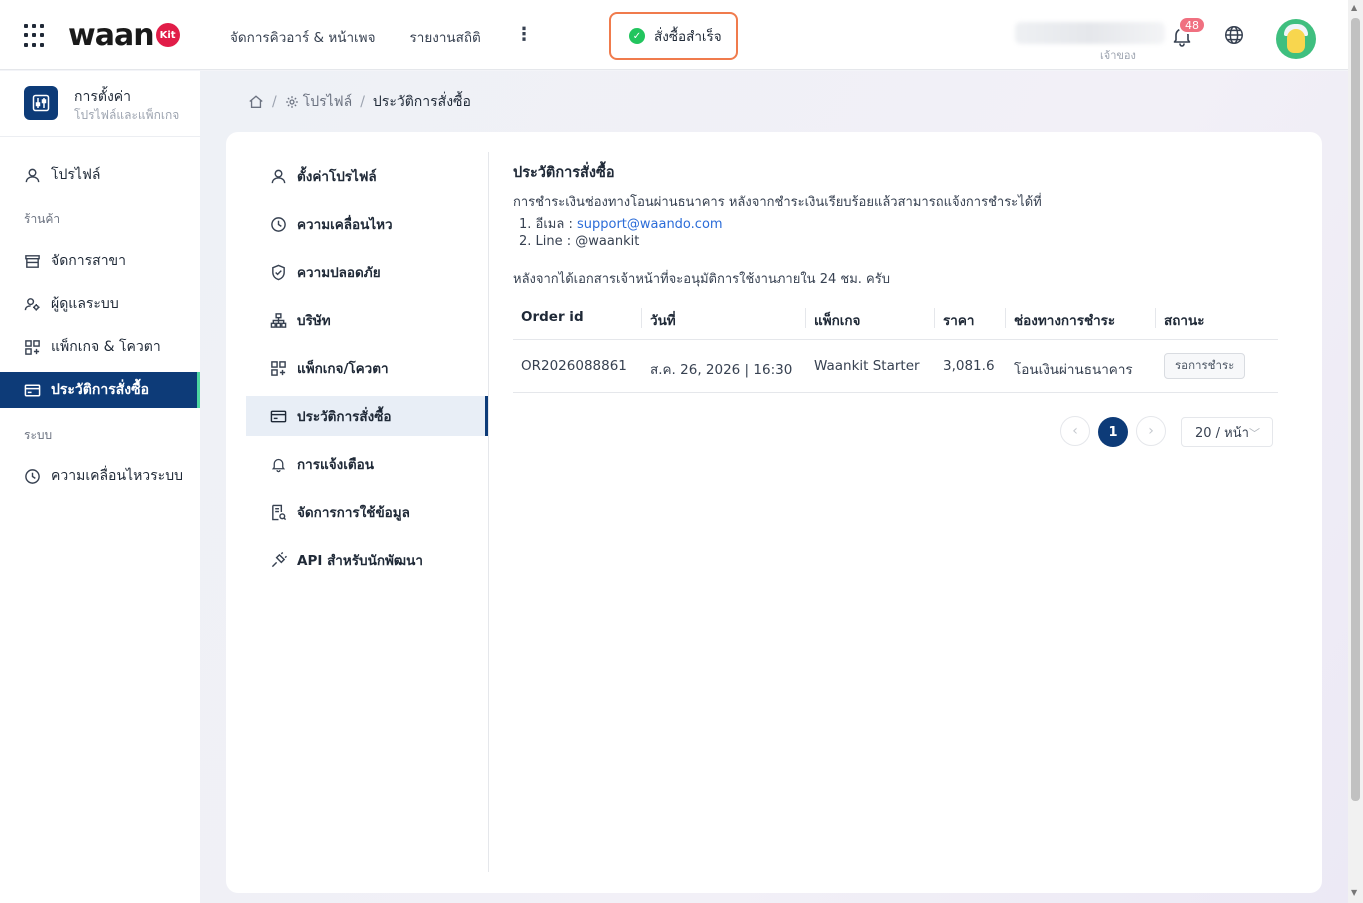  I want to click on column-order-id: Order id, so click(552, 317).